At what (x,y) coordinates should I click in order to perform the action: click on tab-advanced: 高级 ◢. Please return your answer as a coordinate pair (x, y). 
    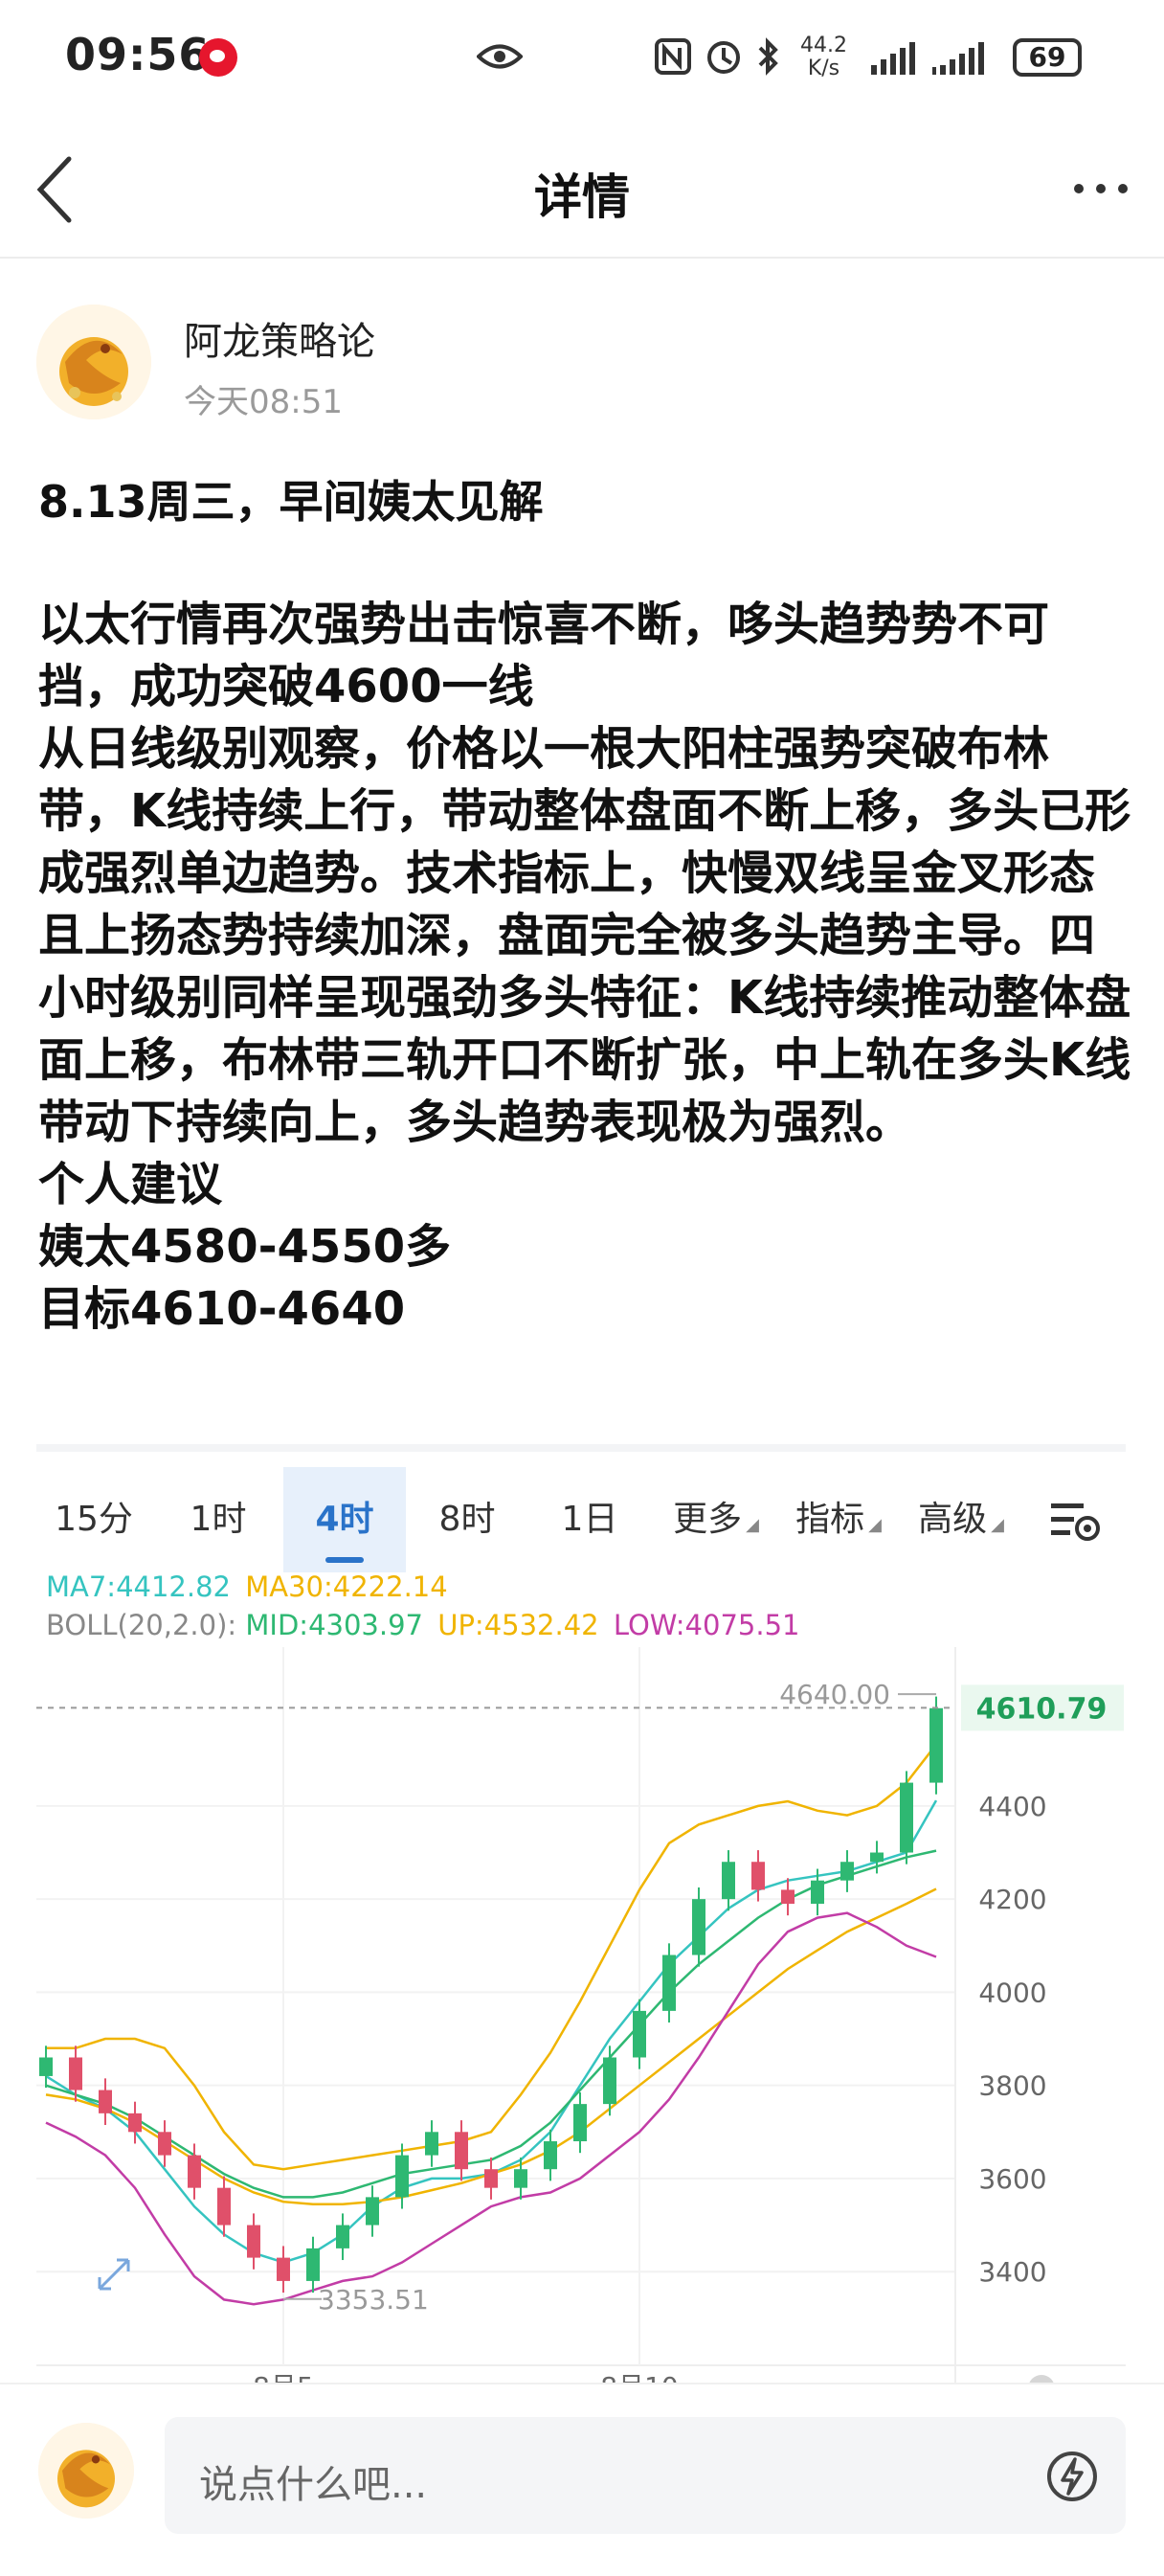
    Looking at the image, I should click on (961, 1519).